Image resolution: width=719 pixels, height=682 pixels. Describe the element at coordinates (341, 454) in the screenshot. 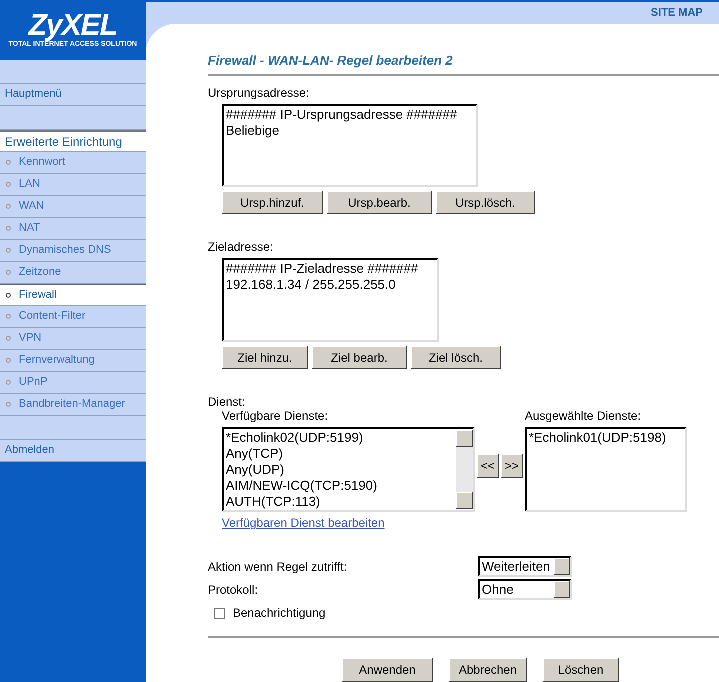

I see `list-item: Any(TCP)` at that location.